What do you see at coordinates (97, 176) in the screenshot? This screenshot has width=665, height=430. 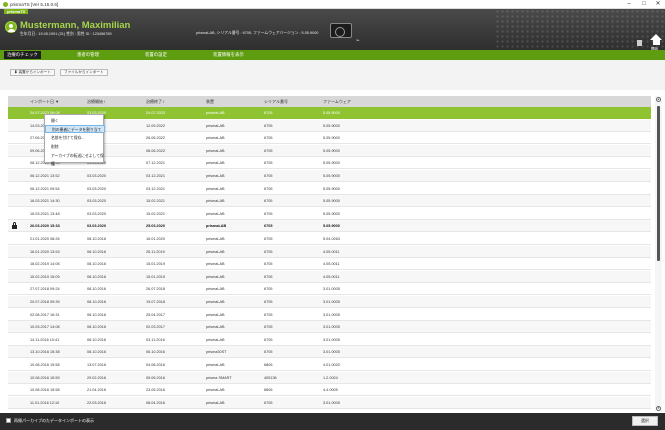 I see `cell-therapy-start: 03.03.2020` at bounding box center [97, 176].